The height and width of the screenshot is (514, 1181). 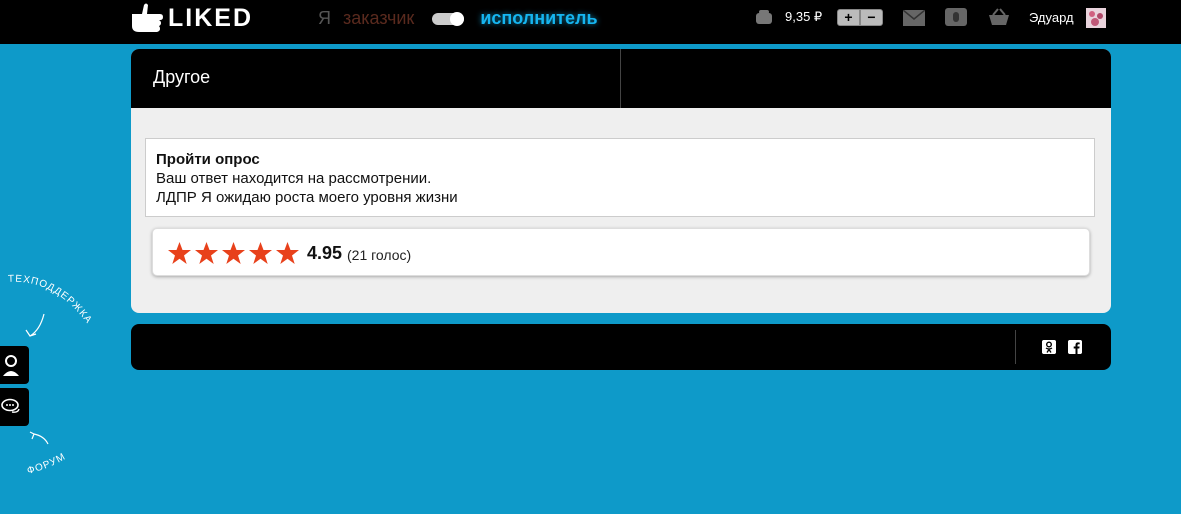 What do you see at coordinates (210, 17) in the screenshot?
I see `logo-text: LIKED` at bounding box center [210, 17].